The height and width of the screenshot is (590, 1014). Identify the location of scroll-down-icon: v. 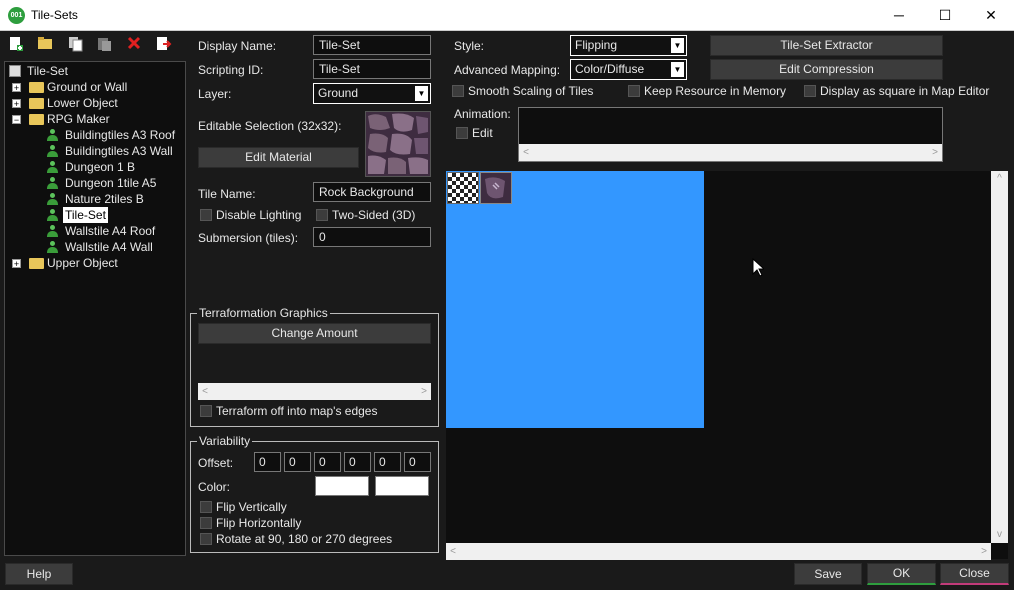
(999, 535).